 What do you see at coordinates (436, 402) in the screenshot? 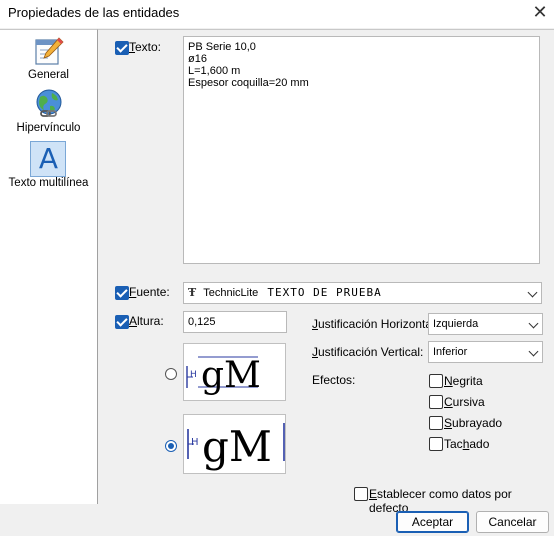
I see `cursiva-checkbox` at bounding box center [436, 402].